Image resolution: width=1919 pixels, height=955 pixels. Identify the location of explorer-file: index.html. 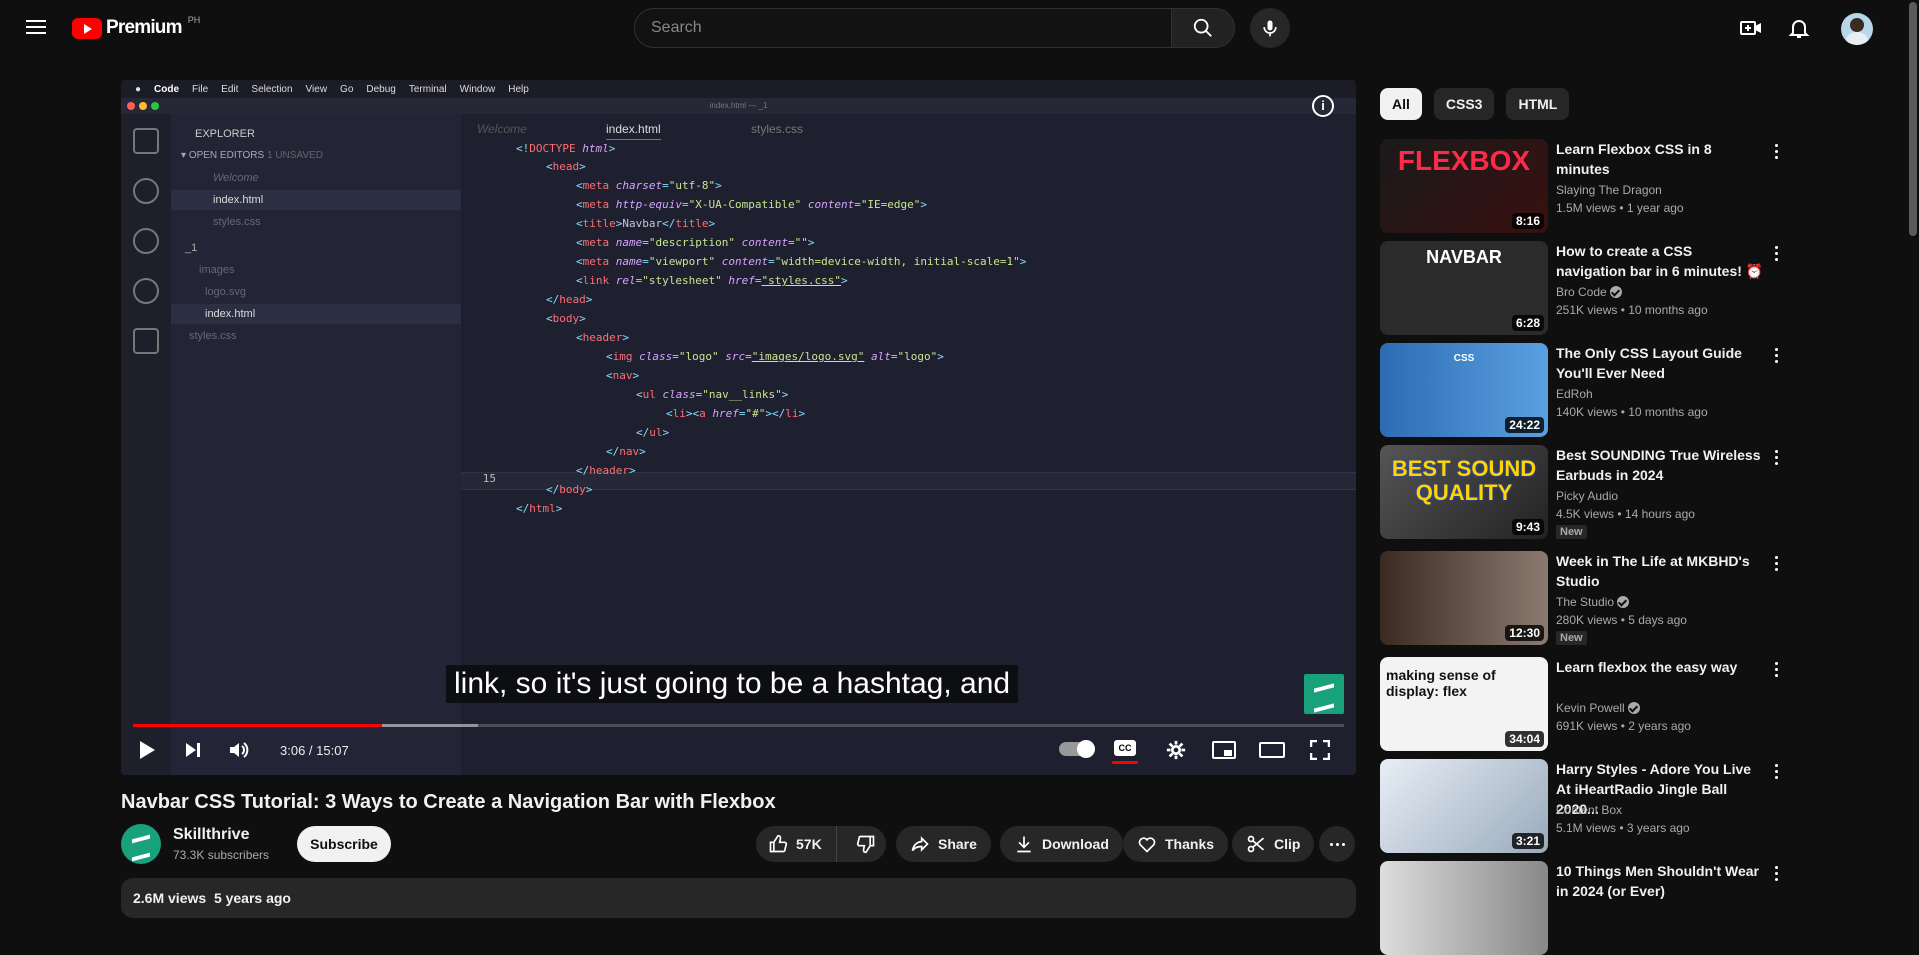
(316, 314).